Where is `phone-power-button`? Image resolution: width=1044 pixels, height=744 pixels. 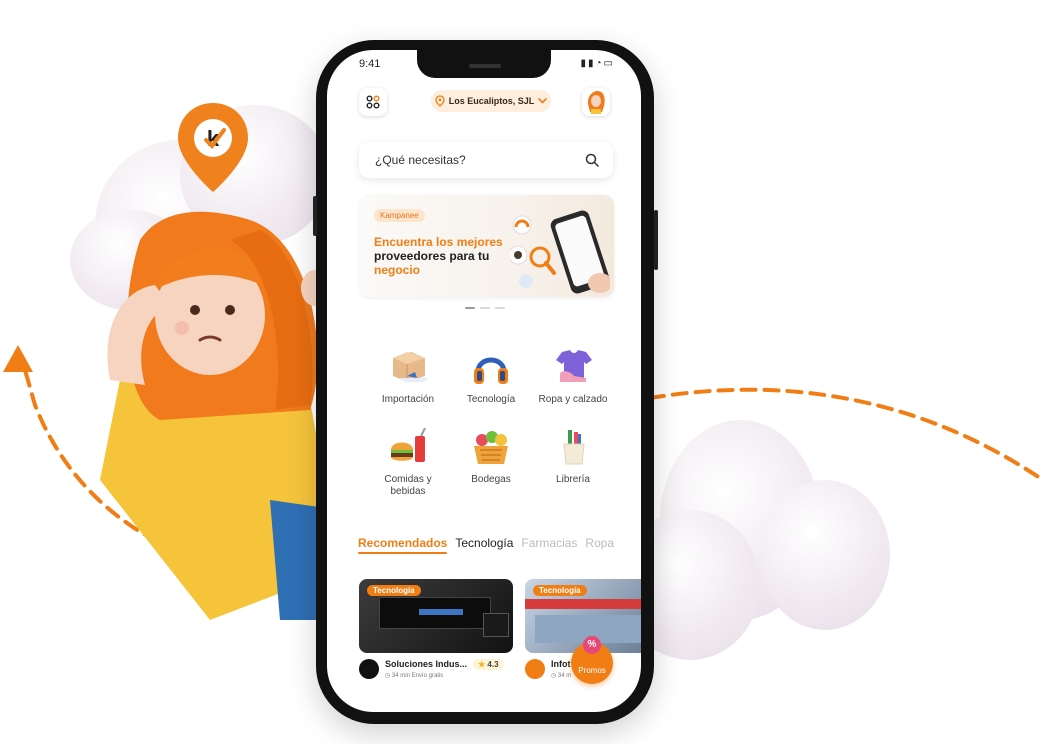
phone-power-button is located at coordinates (656, 240).